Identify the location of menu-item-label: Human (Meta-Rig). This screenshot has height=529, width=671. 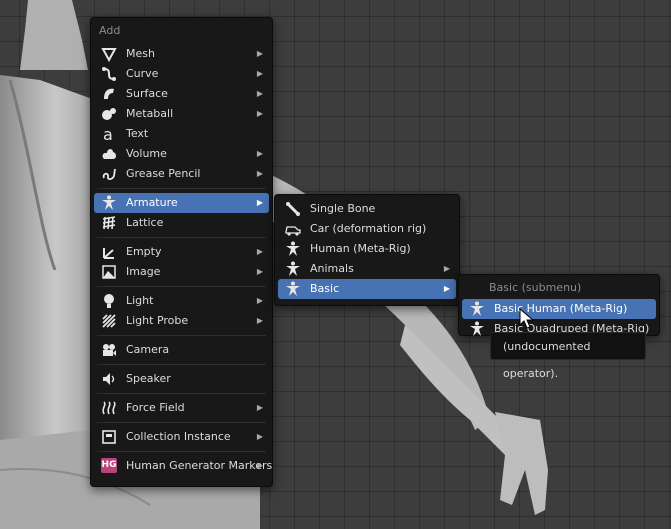
(360, 248).